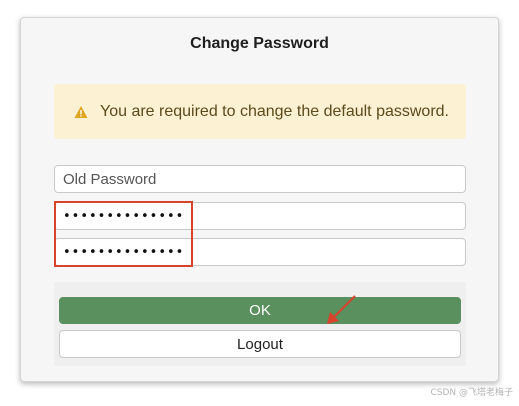 This screenshot has height=406, width=519. I want to click on watermark-text: CSDN @飞塔老梅子, so click(471, 393).